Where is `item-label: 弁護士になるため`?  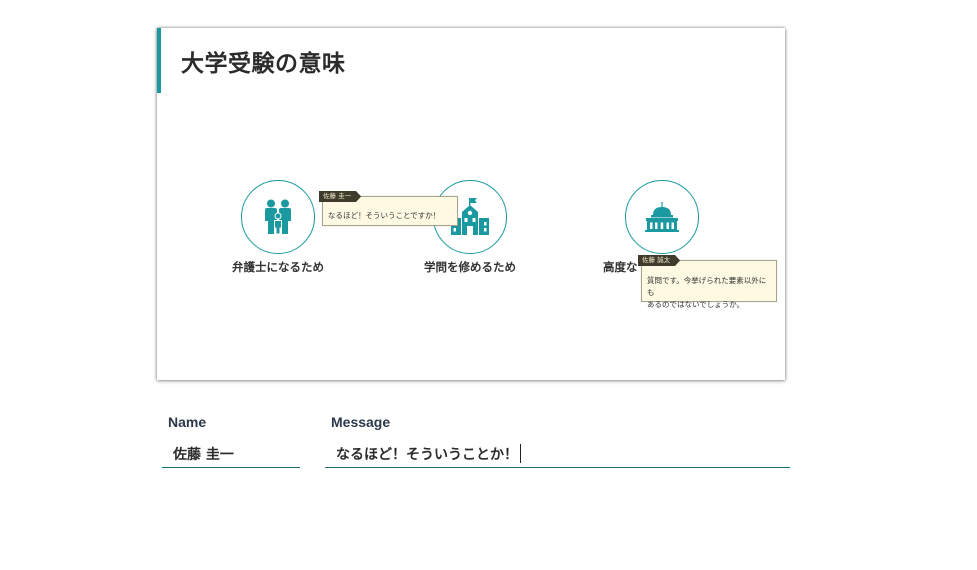 item-label: 弁護士になるため is located at coordinates (278, 267).